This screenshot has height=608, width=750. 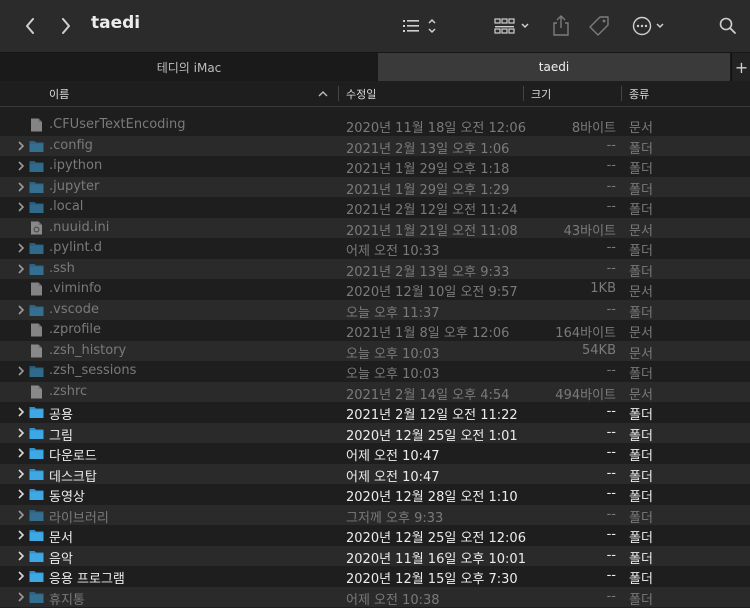 I want to click on file-row: .zprofile 2021년 1월 8일 오후 12:06 164바이트 문서, so click(x=375, y=330).